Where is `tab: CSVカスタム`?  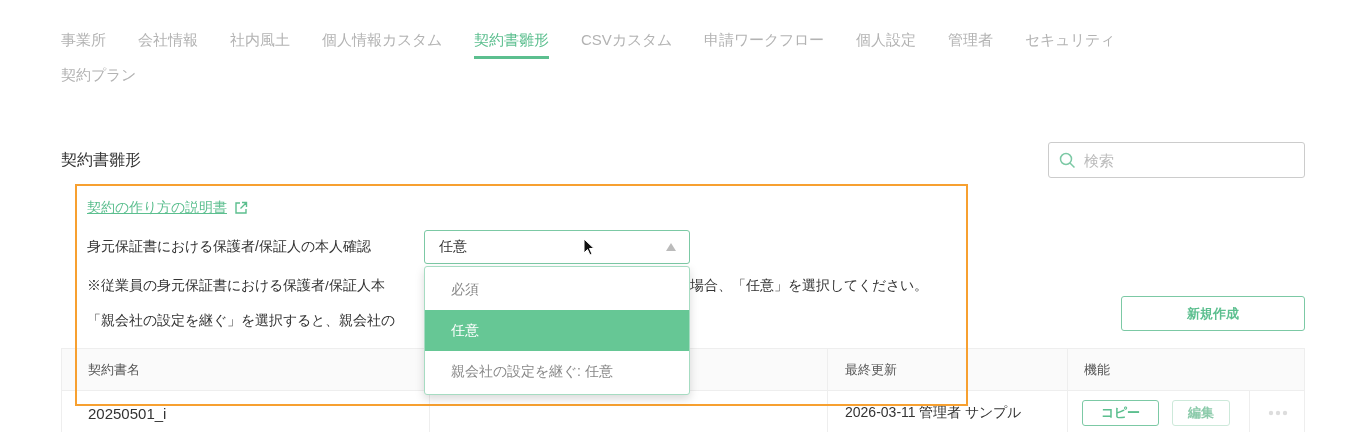 tab: CSVカスタム is located at coordinates (626, 44).